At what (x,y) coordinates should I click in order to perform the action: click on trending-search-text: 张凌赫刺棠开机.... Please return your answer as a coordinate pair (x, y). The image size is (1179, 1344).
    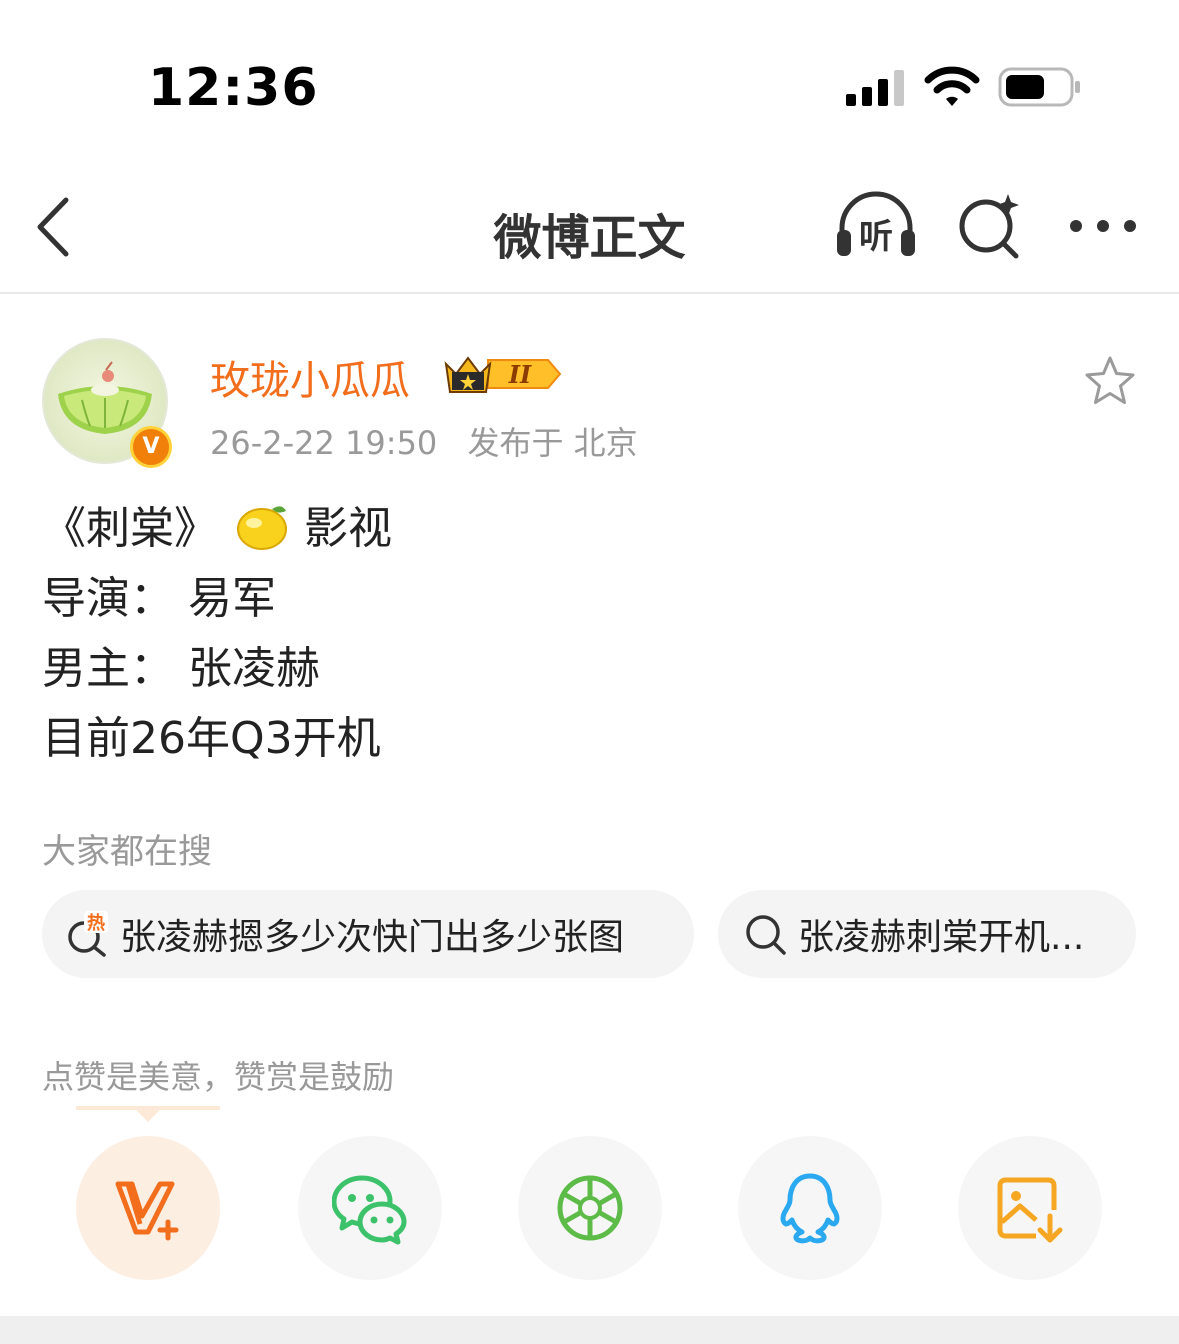
    Looking at the image, I should click on (941, 937).